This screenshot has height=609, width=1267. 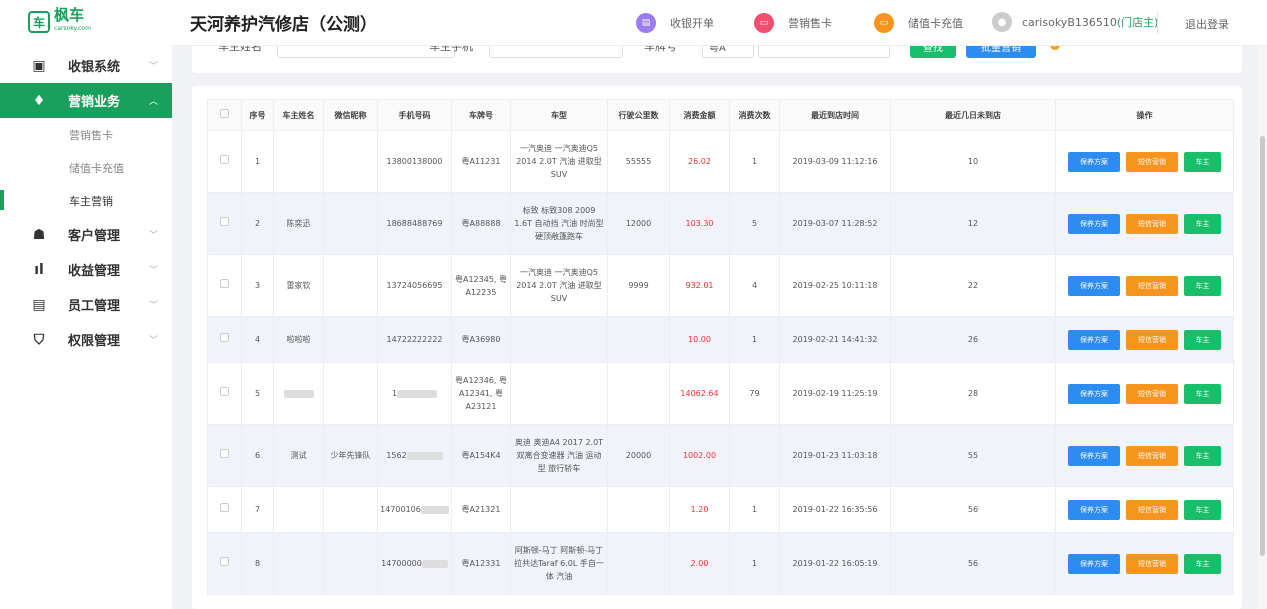 What do you see at coordinates (918, 23) in the screenshot?
I see `recharge-button: ▭ 储值卡充值` at bounding box center [918, 23].